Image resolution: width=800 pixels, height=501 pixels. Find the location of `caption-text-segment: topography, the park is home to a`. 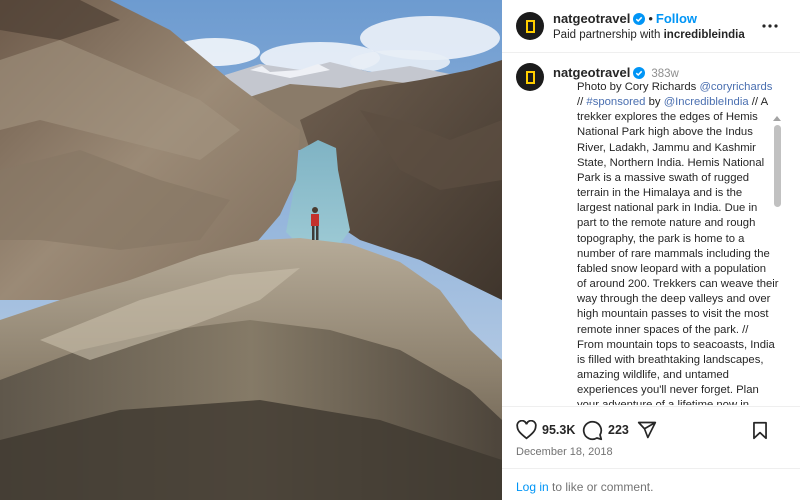

caption-text-segment: topography, the park is home to a is located at coordinates (661, 238).